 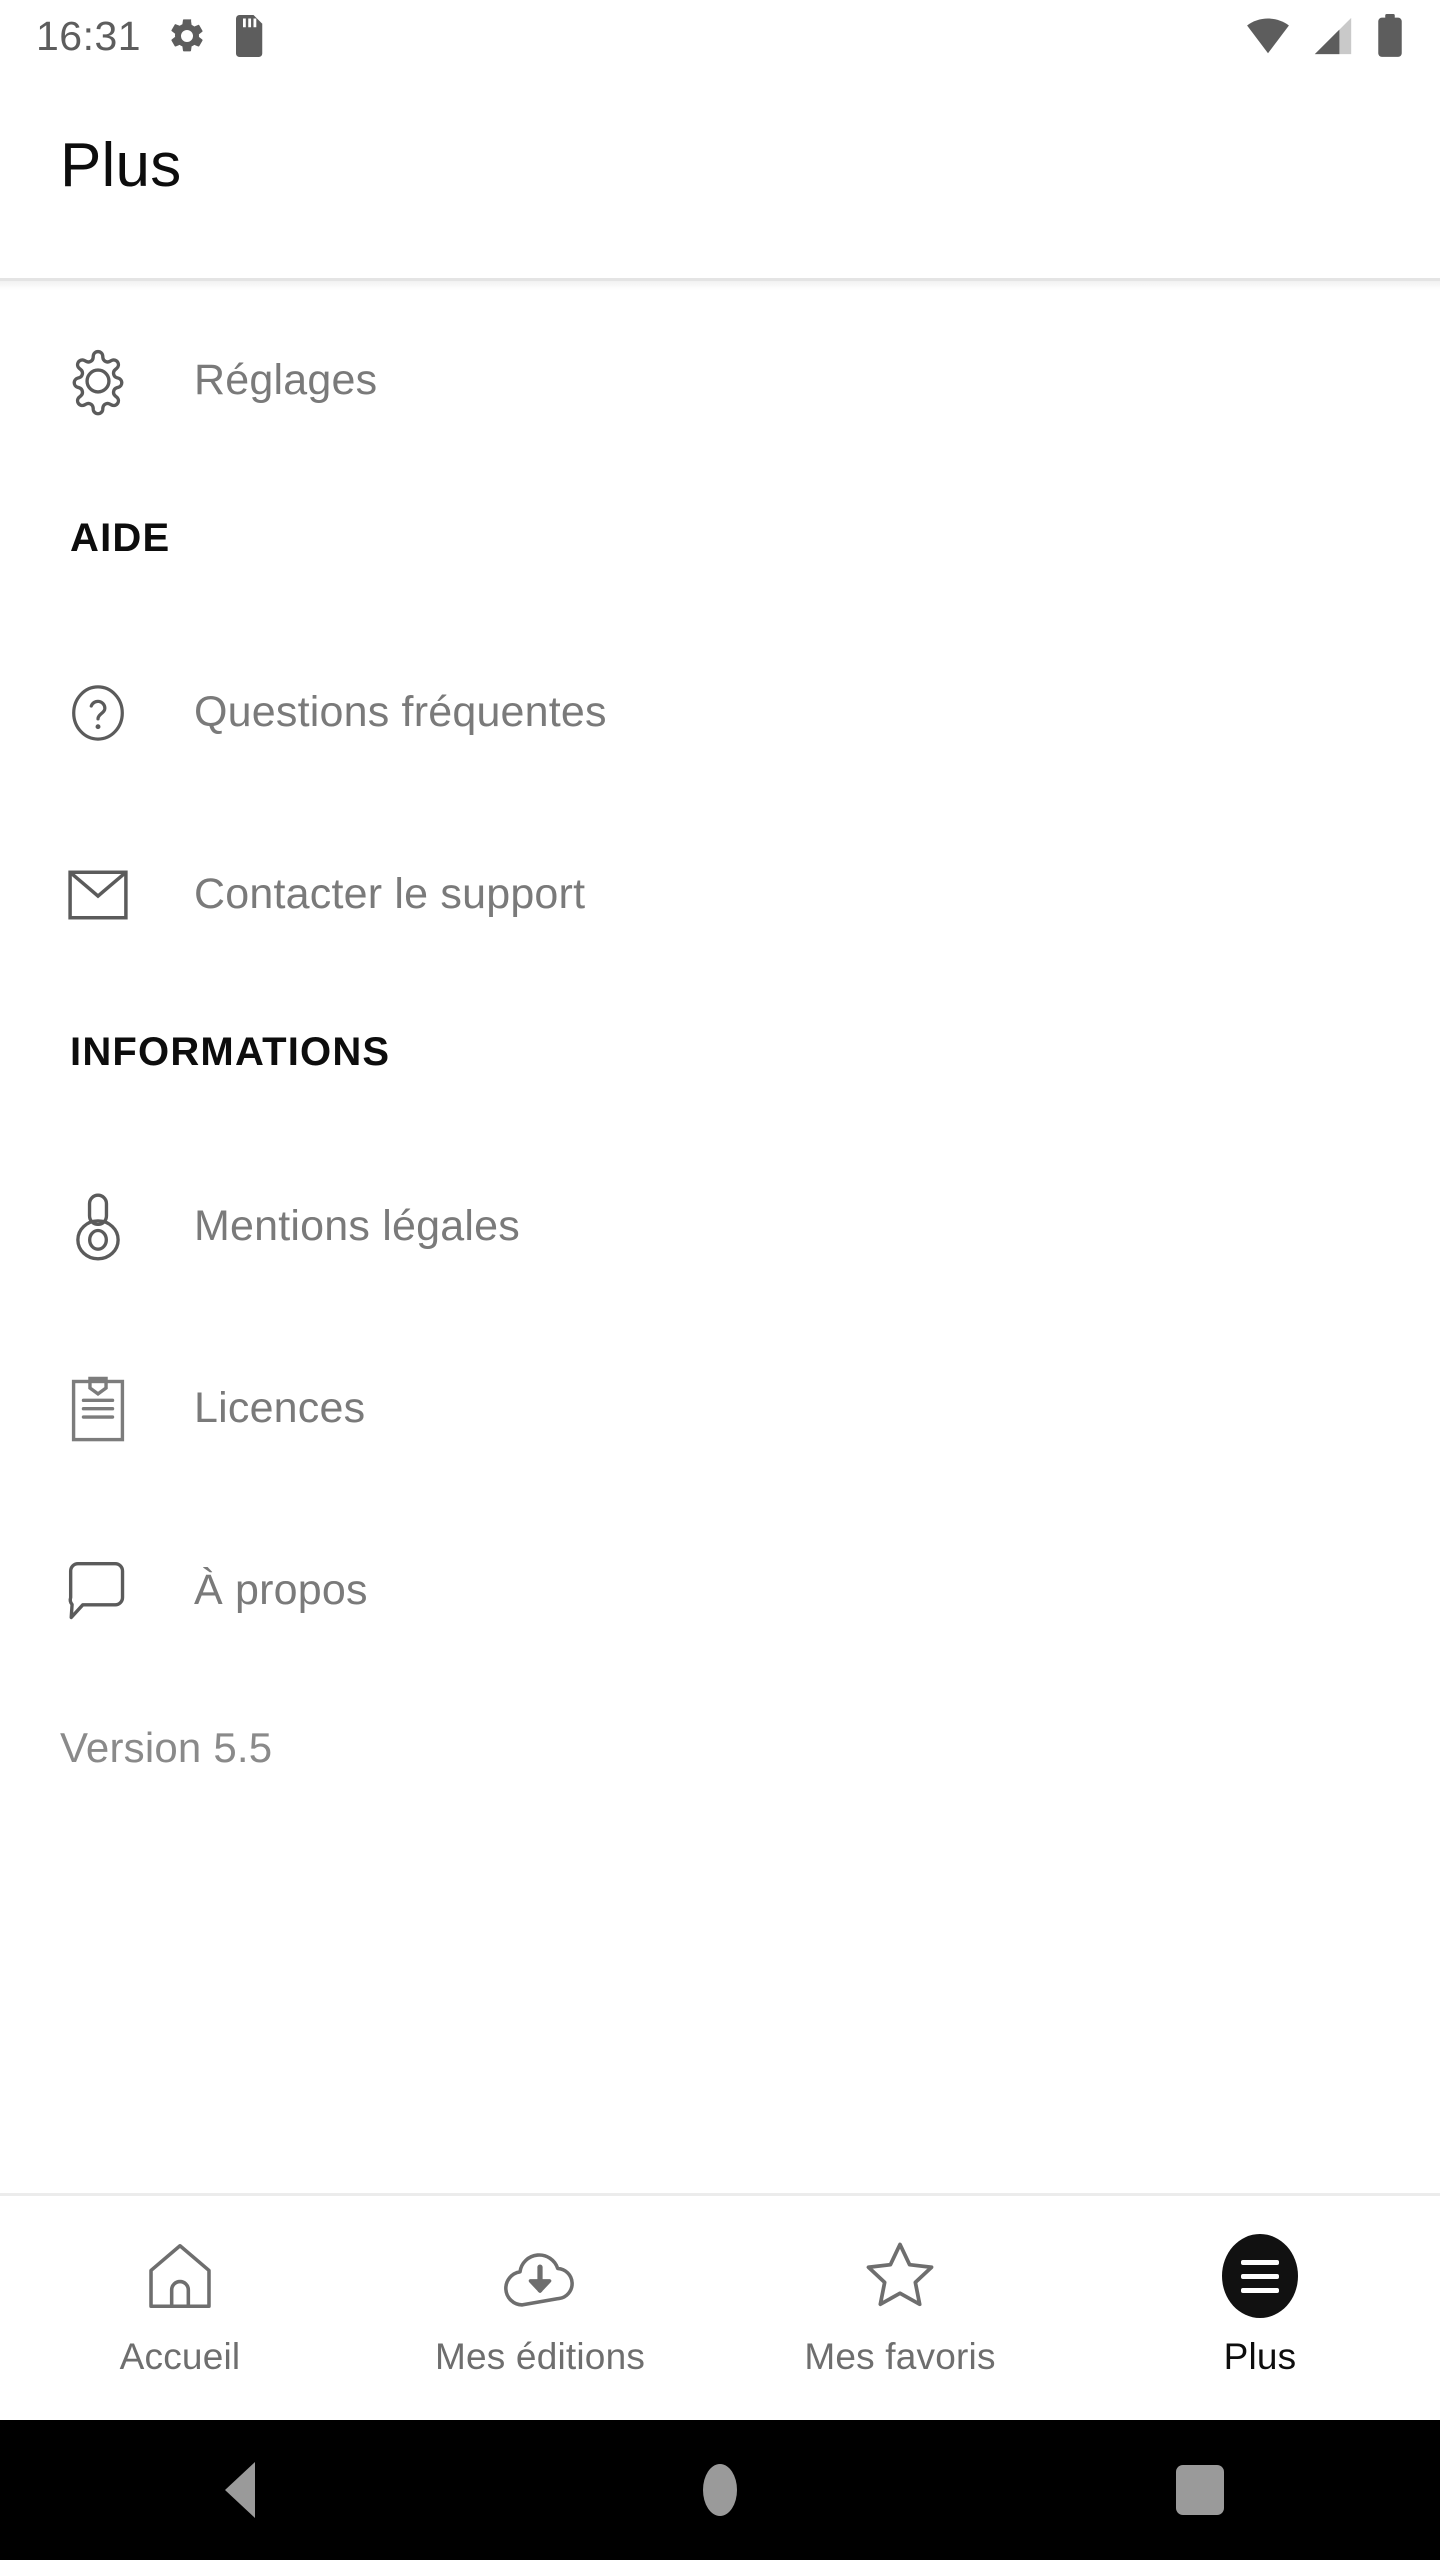 I want to click on list-item-label: Questions fréquentes, so click(x=400, y=712).